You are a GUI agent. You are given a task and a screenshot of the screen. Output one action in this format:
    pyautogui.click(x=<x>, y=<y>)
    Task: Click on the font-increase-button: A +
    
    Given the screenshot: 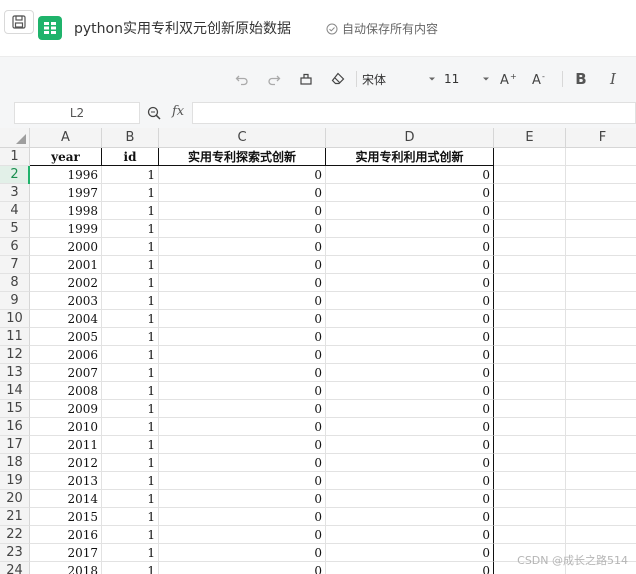 What is the action you would take?
    pyautogui.click(x=509, y=79)
    